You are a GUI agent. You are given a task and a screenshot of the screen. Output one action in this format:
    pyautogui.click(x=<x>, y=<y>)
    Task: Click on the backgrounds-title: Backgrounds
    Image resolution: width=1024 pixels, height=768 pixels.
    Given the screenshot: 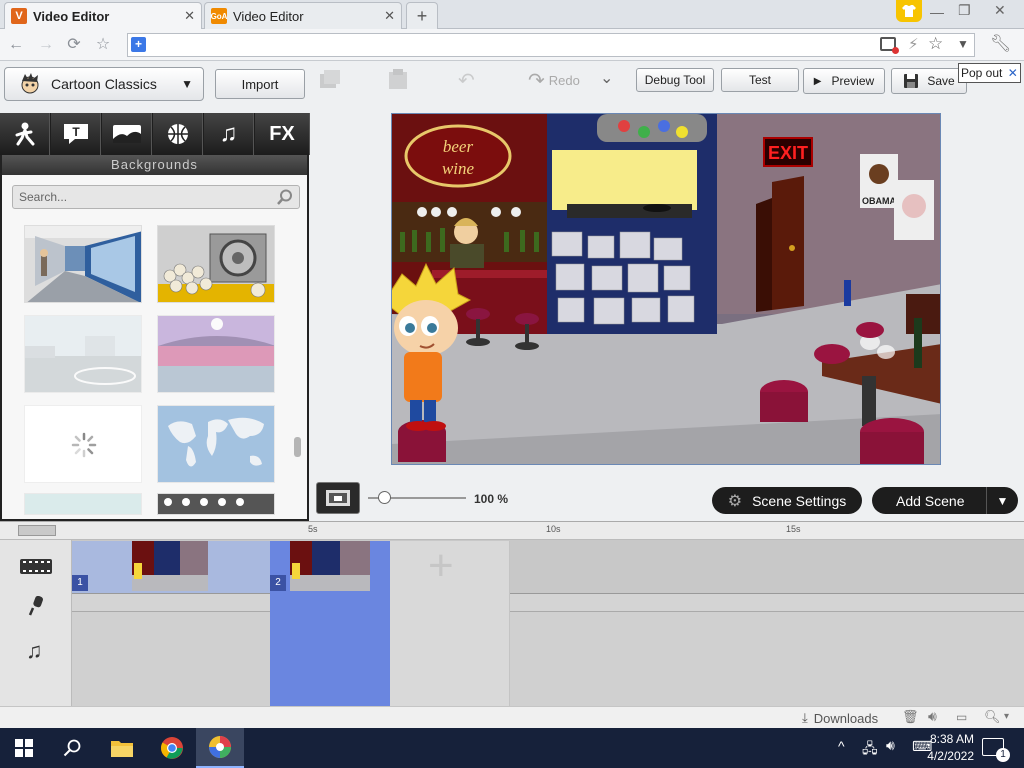 What is the action you would take?
    pyautogui.click(x=154, y=165)
    